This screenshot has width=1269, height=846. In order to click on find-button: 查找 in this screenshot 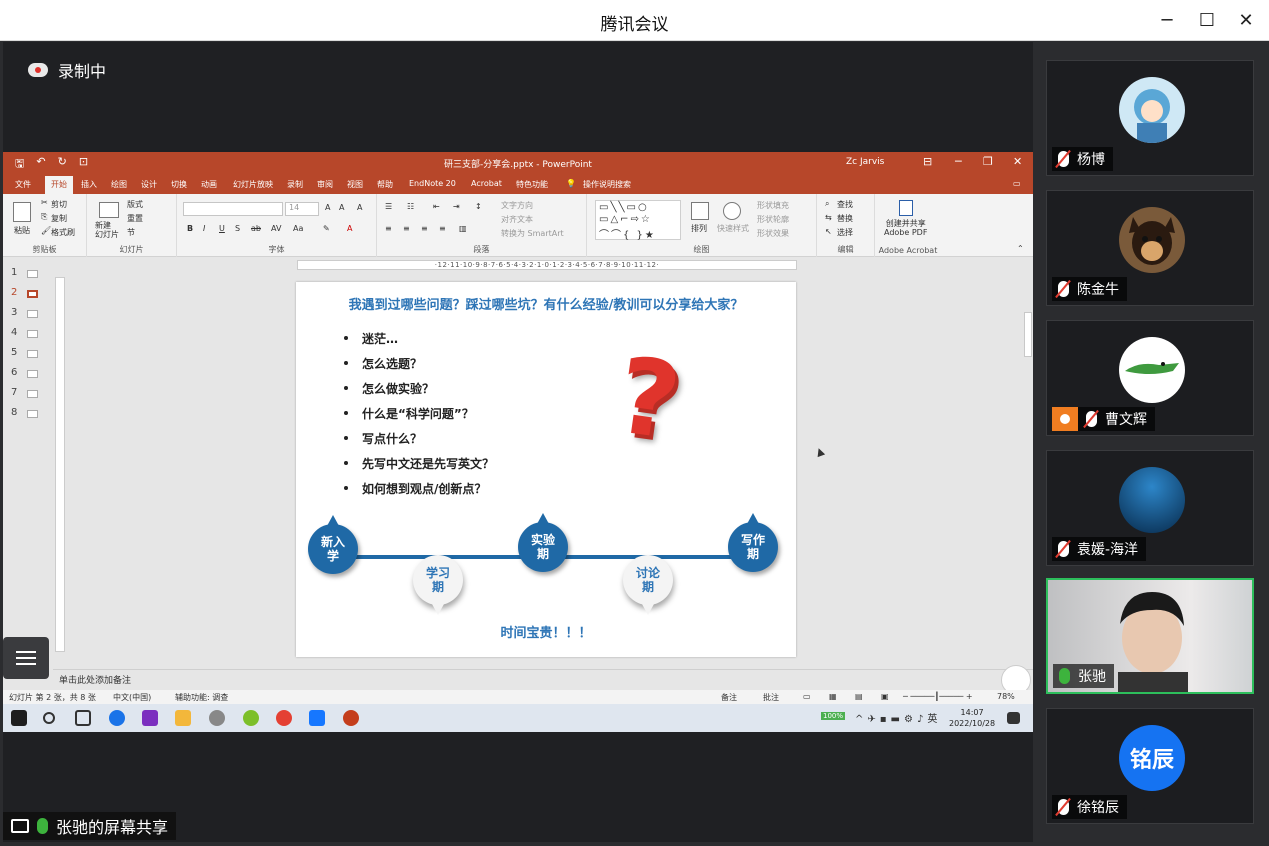, I will do `click(845, 204)`.